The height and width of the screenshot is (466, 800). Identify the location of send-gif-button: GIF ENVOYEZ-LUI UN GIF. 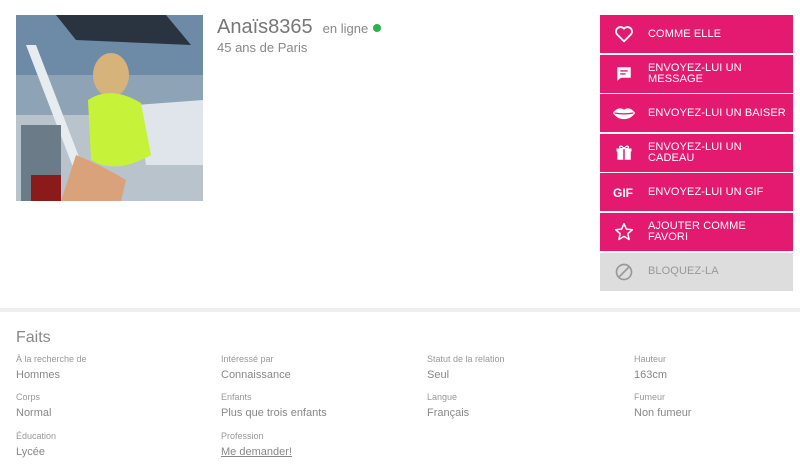
(696, 192).